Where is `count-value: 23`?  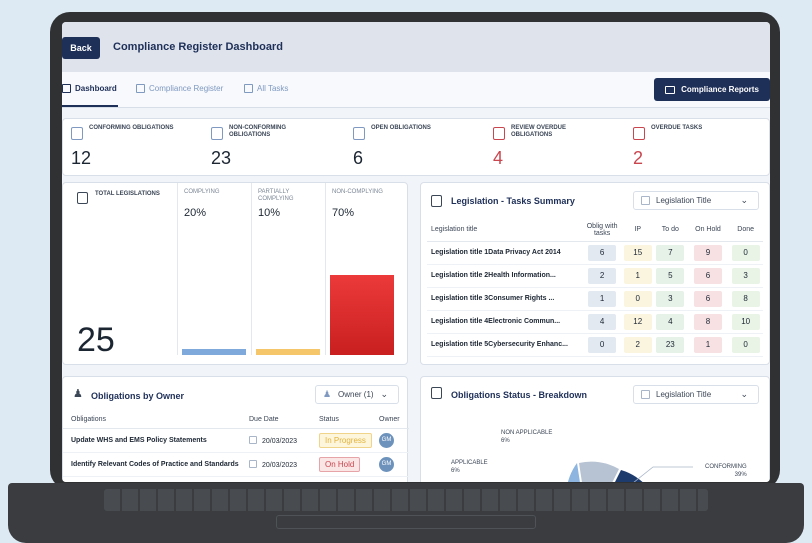 count-value: 23 is located at coordinates (670, 344).